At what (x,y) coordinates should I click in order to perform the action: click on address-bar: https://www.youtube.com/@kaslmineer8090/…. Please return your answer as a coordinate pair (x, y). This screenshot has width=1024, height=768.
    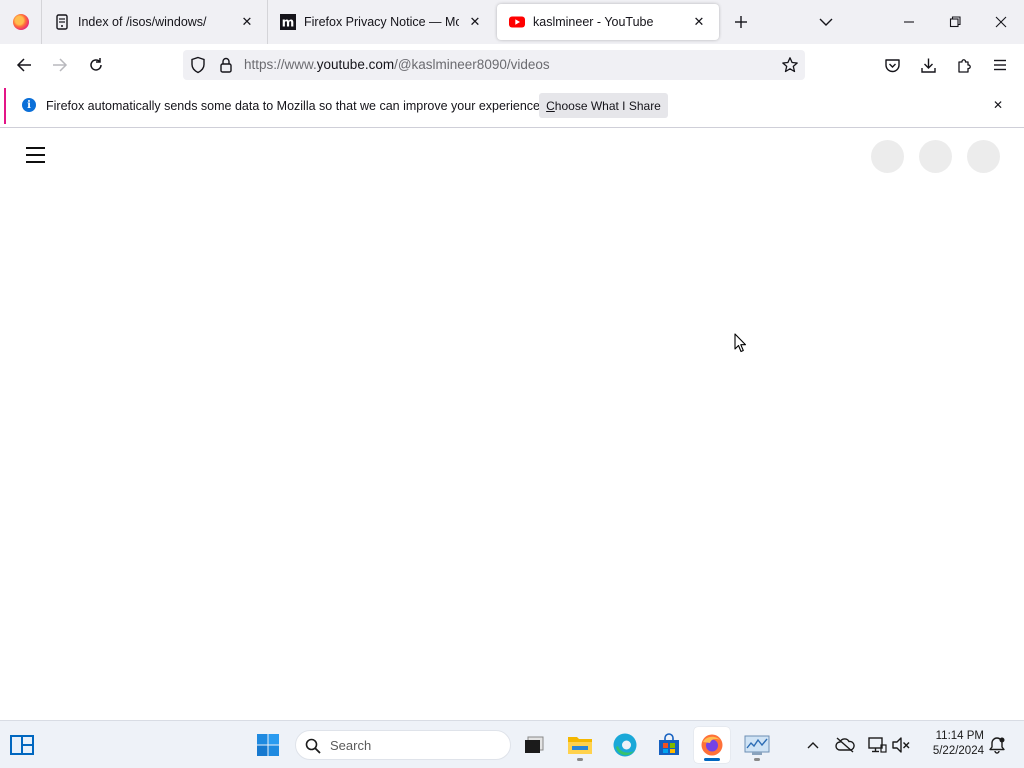
    Looking at the image, I should click on (494, 65).